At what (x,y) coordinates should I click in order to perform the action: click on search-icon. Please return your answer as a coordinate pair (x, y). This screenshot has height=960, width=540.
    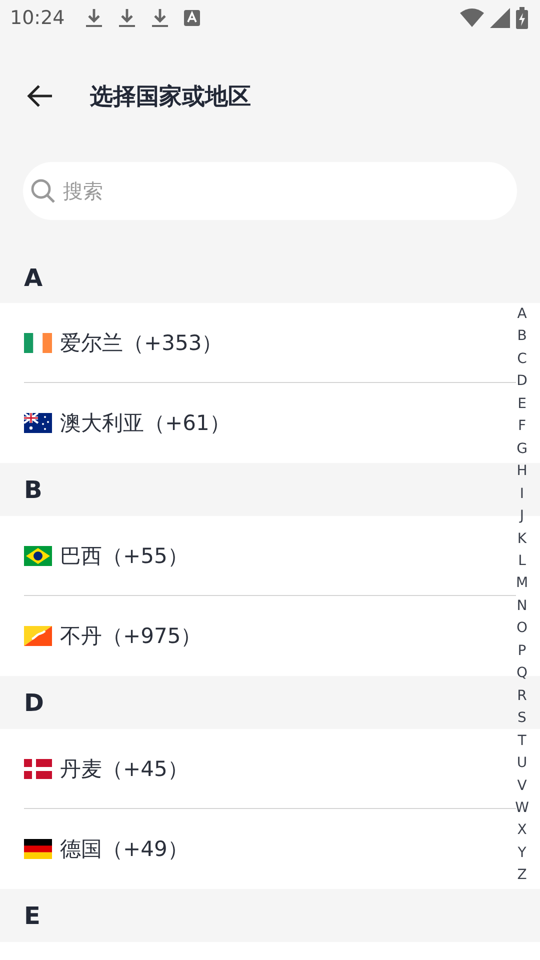
    Looking at the image, I should click on (43, 191).